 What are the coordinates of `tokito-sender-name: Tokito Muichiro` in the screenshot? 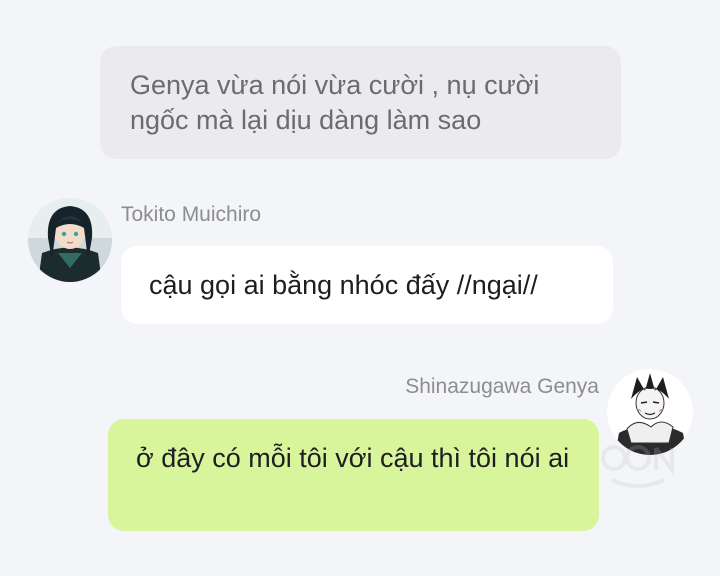 It's located at (191, 214).